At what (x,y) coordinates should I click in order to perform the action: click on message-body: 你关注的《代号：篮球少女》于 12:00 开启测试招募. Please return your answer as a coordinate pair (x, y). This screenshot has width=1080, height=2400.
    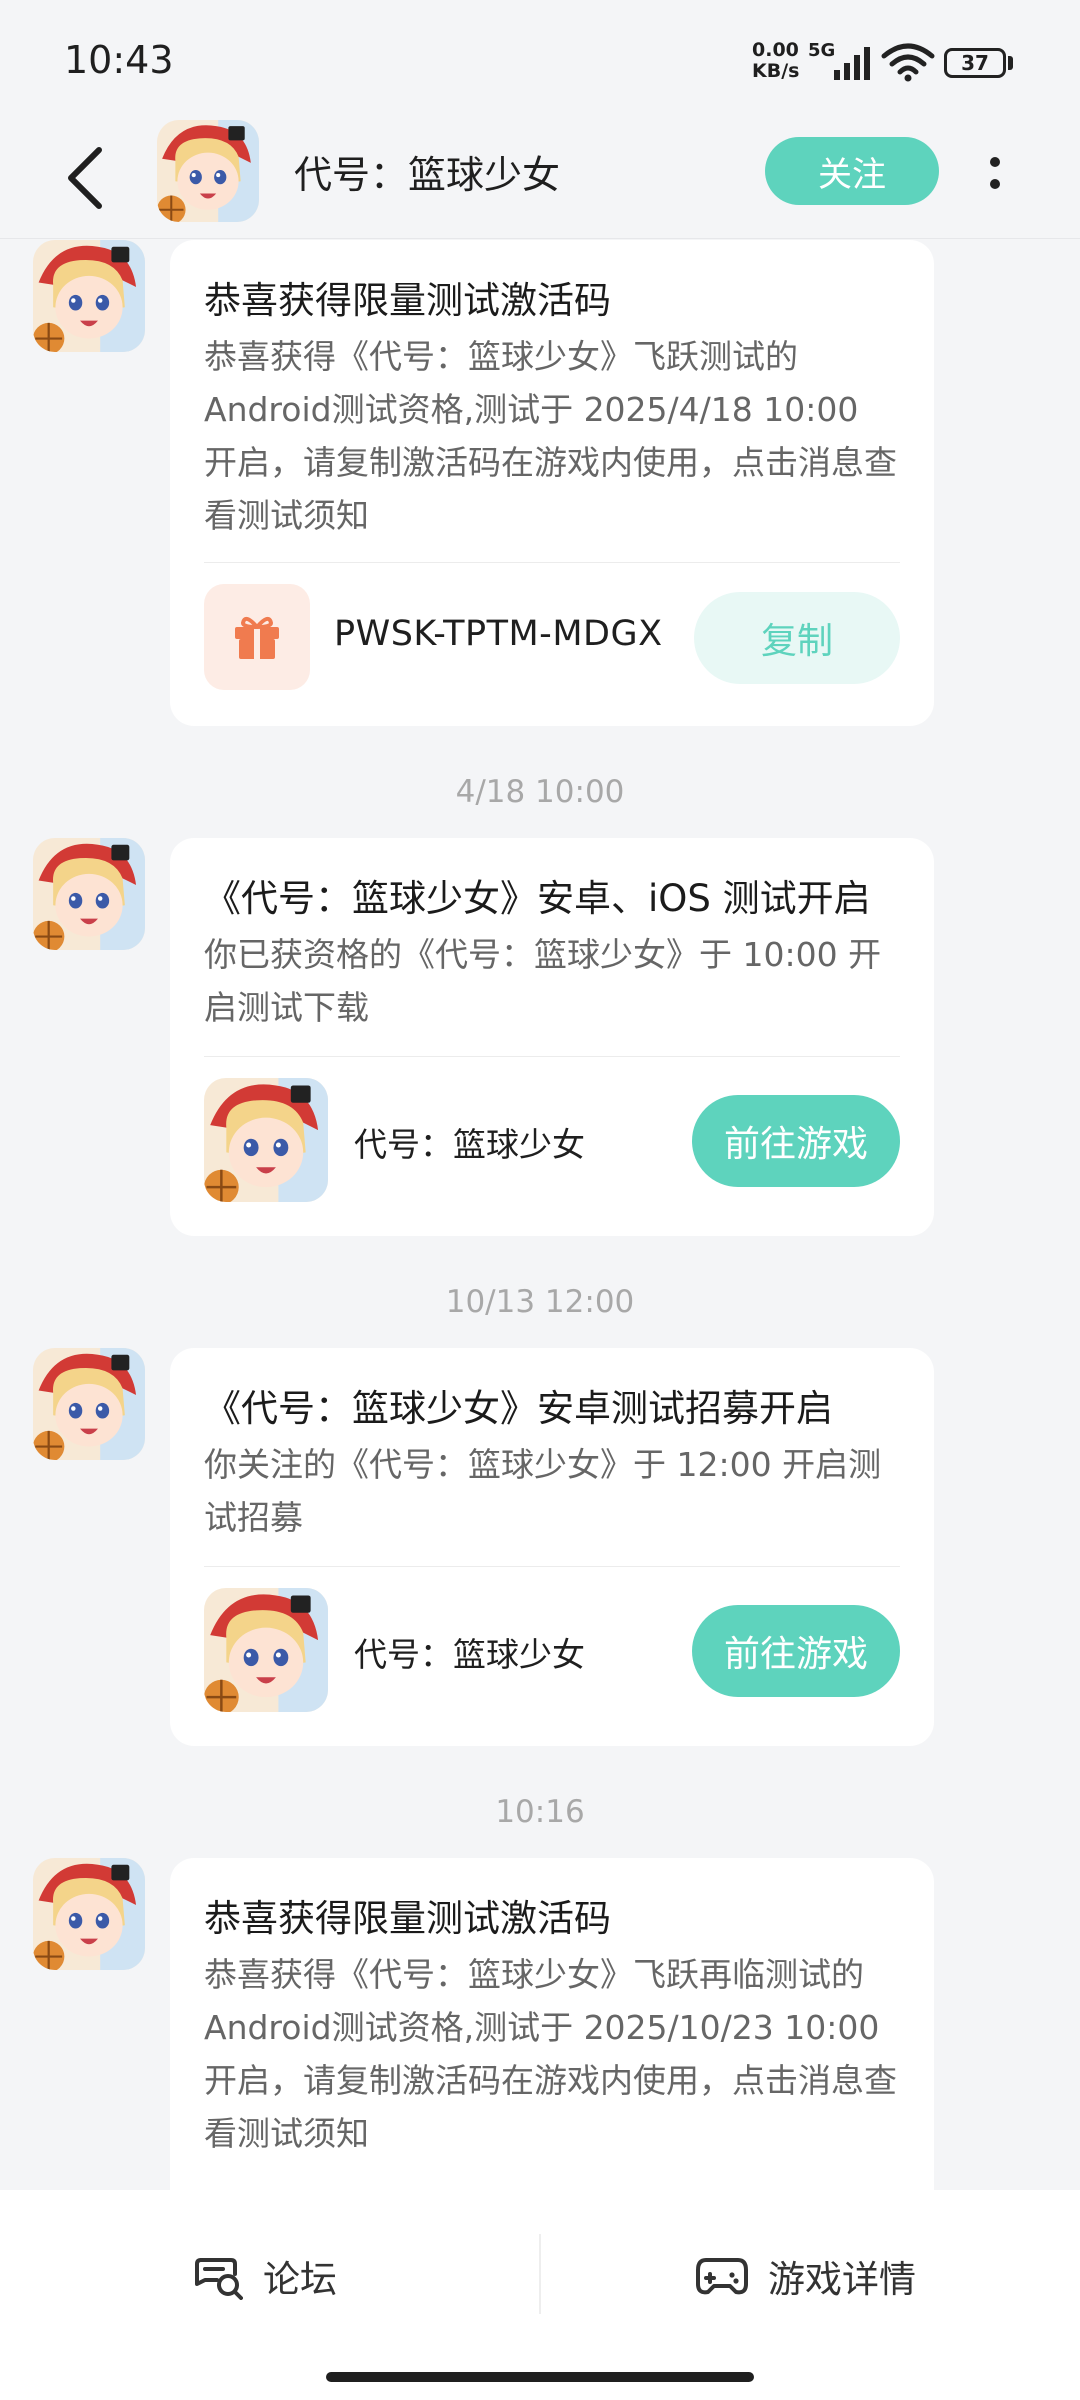
    Looking at the image, I should click on (543, 1491).